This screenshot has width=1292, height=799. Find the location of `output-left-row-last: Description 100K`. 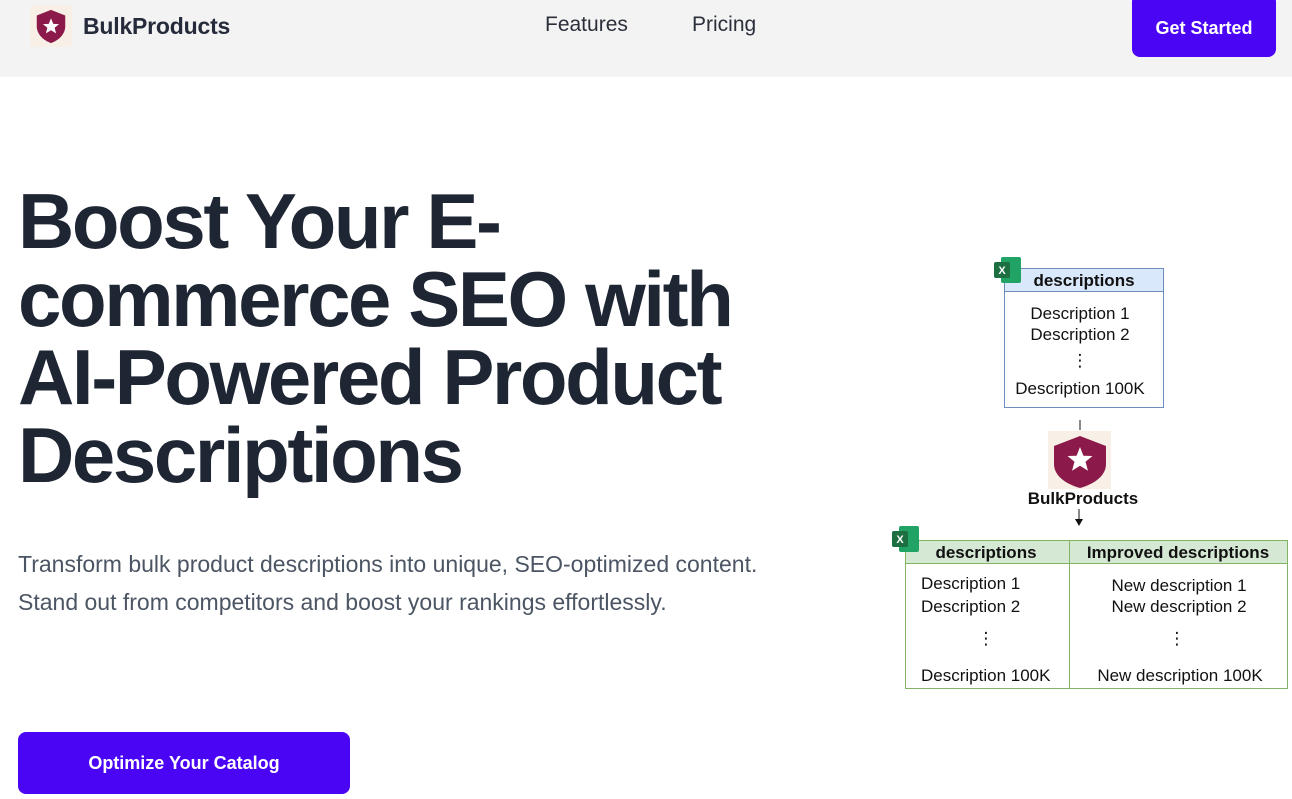

output-left-row-last: Description 100K is located at coordinates (986, 675).